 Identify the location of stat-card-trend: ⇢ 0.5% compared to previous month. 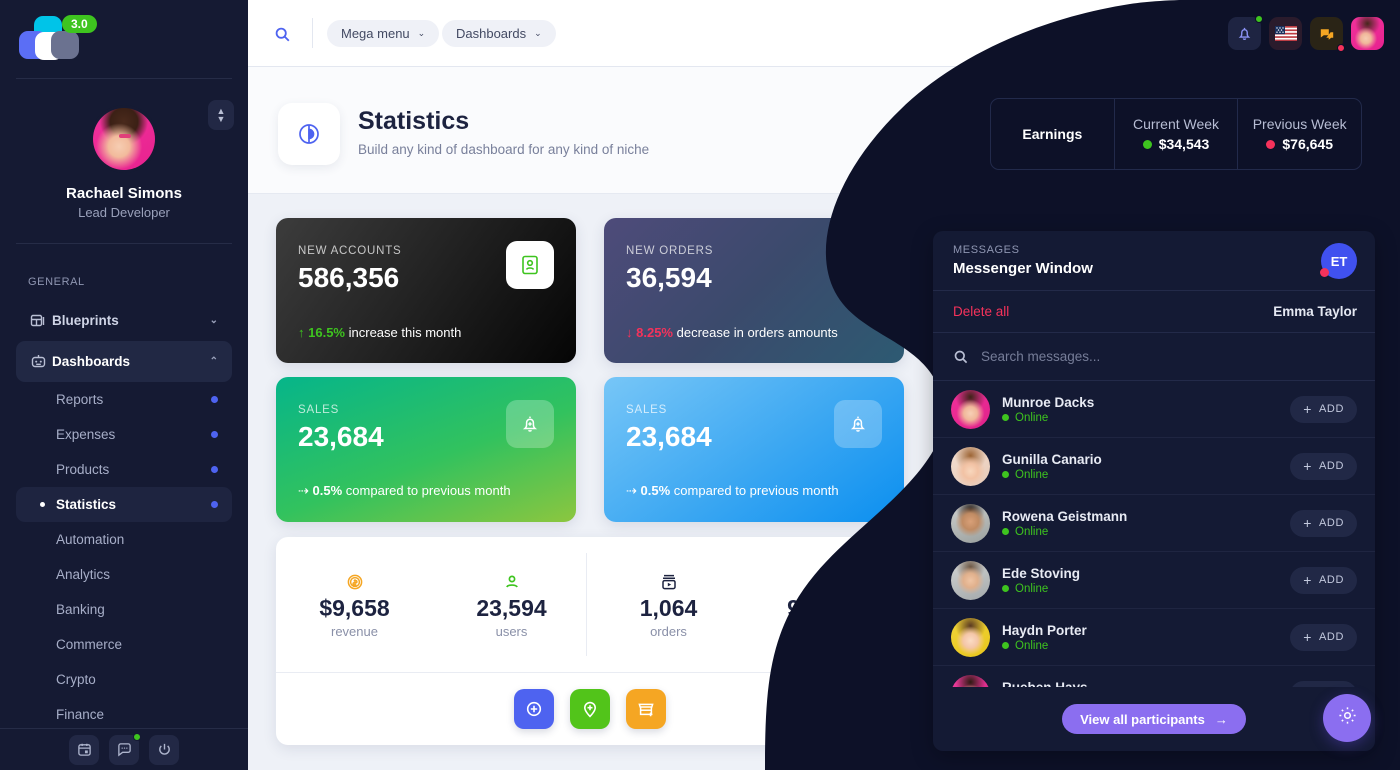
(732, 491).